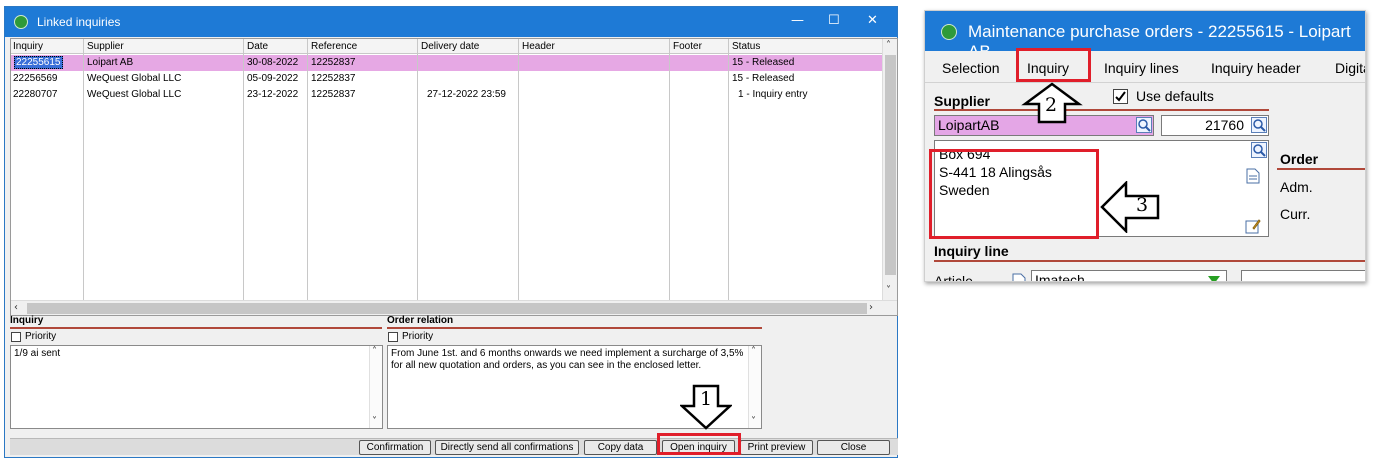 Image resolution: width=1393 pixels, height=463 pixels. Describe the element at coordinates (1051, 105) in the screenshot. I see `callout-number-2: 2` at that location.